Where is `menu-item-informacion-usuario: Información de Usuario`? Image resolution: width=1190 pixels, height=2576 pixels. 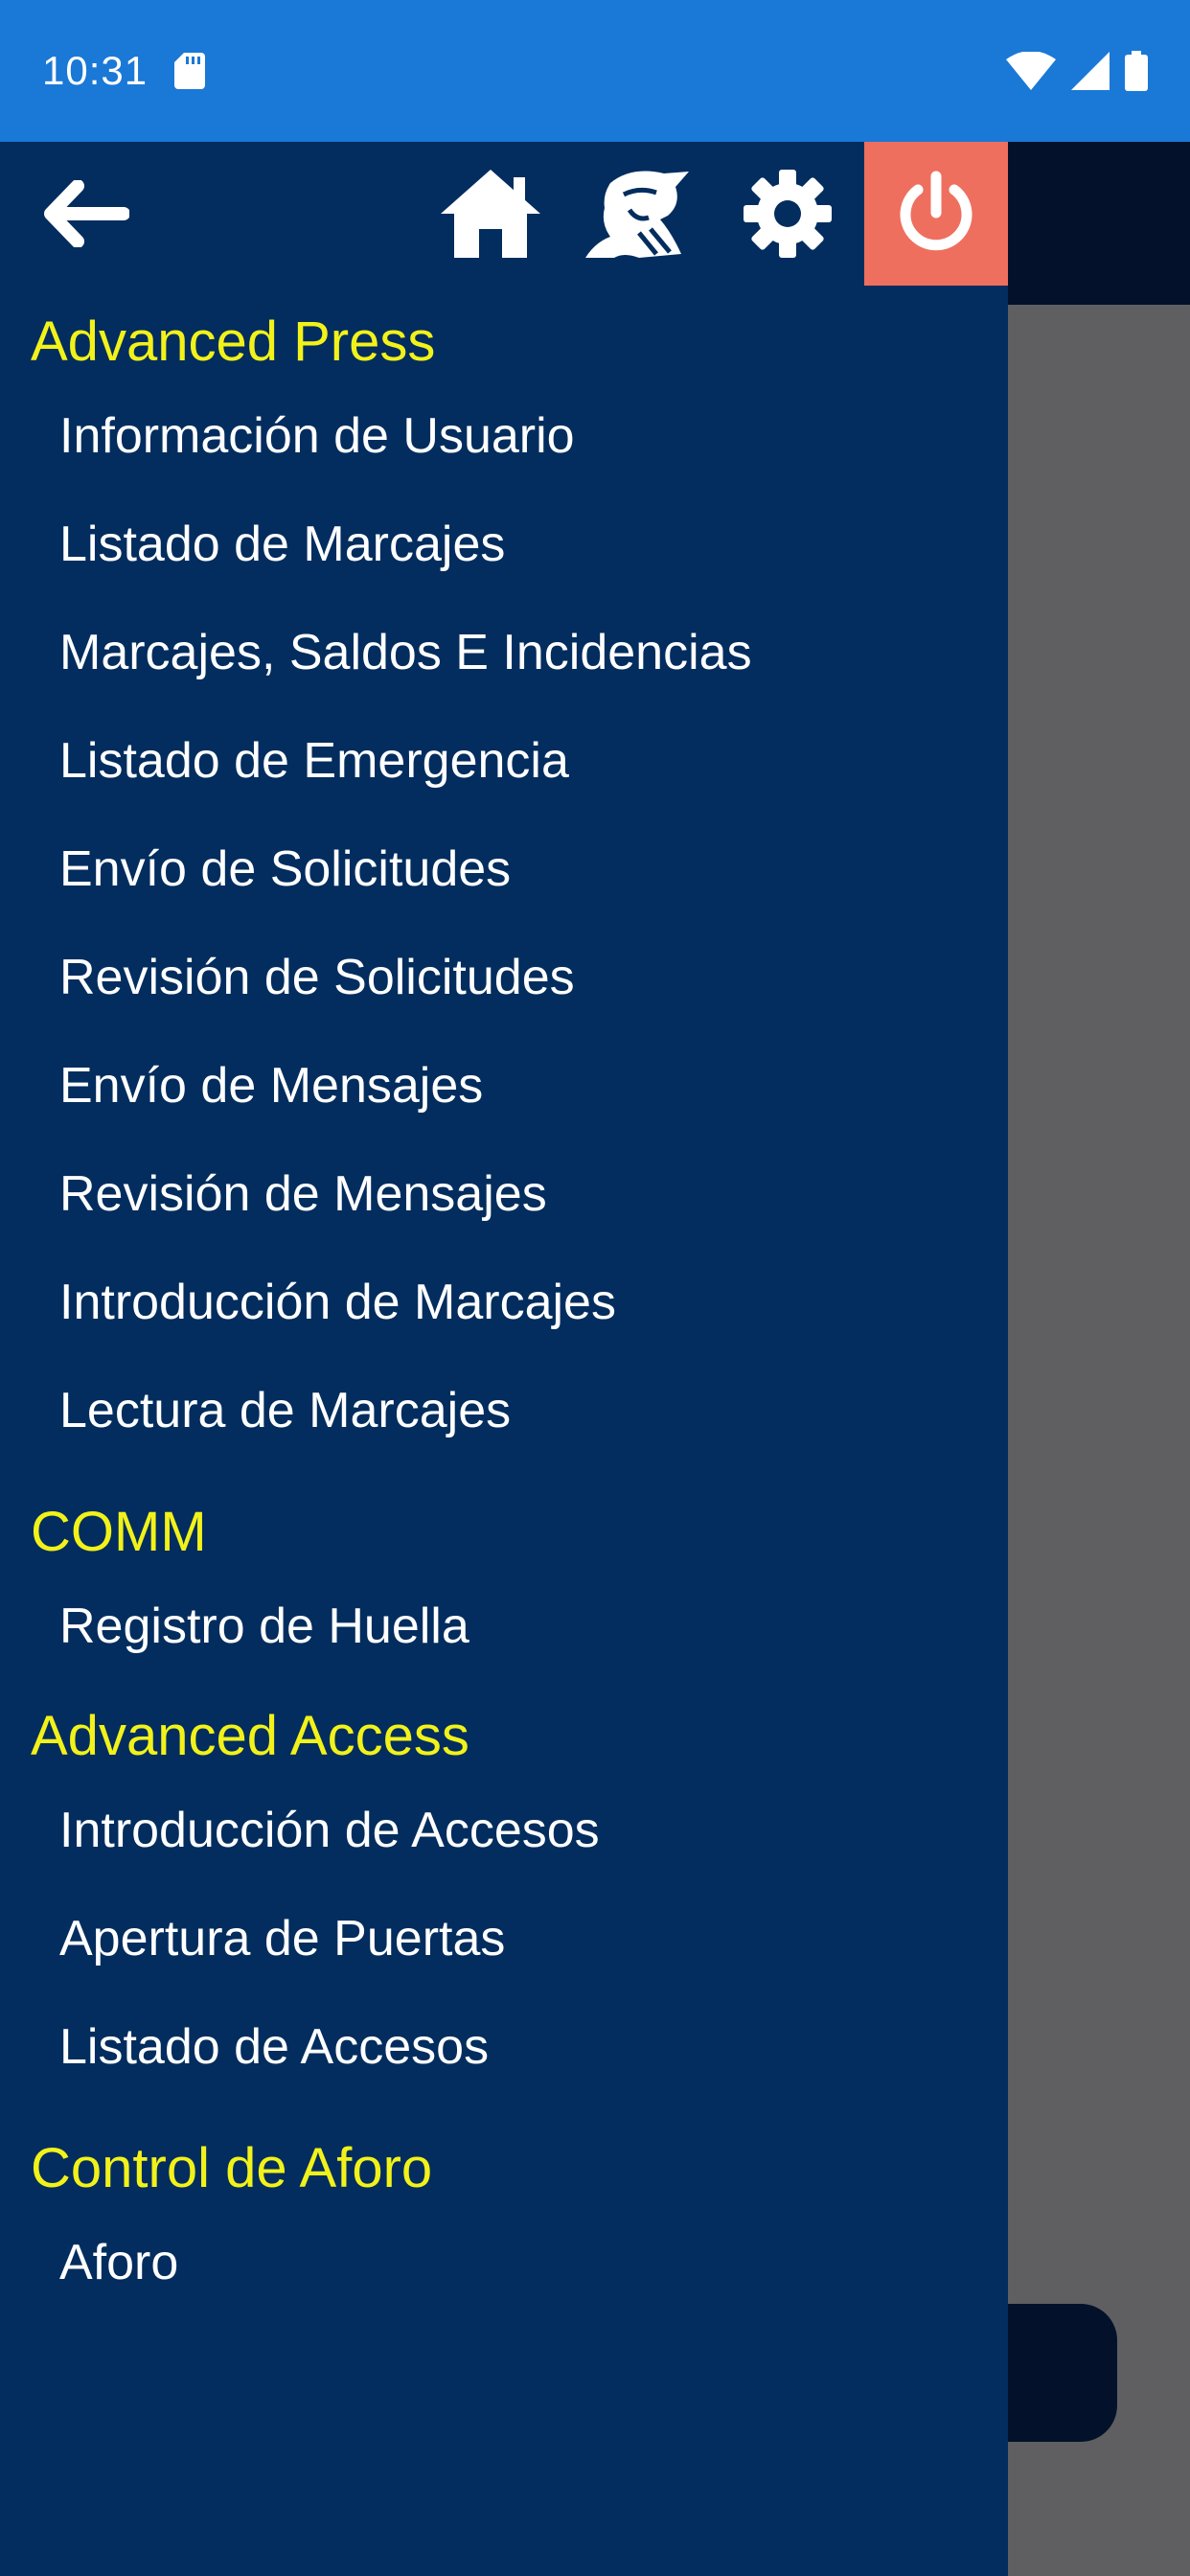 menu-item-informacion-usuario: Información de Usuario is located at coordinates (504, 435).